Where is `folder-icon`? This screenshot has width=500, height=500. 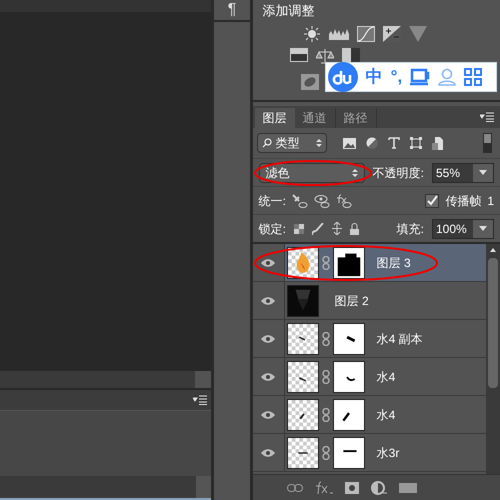
folder-icon is located at coordinates (407, 487).